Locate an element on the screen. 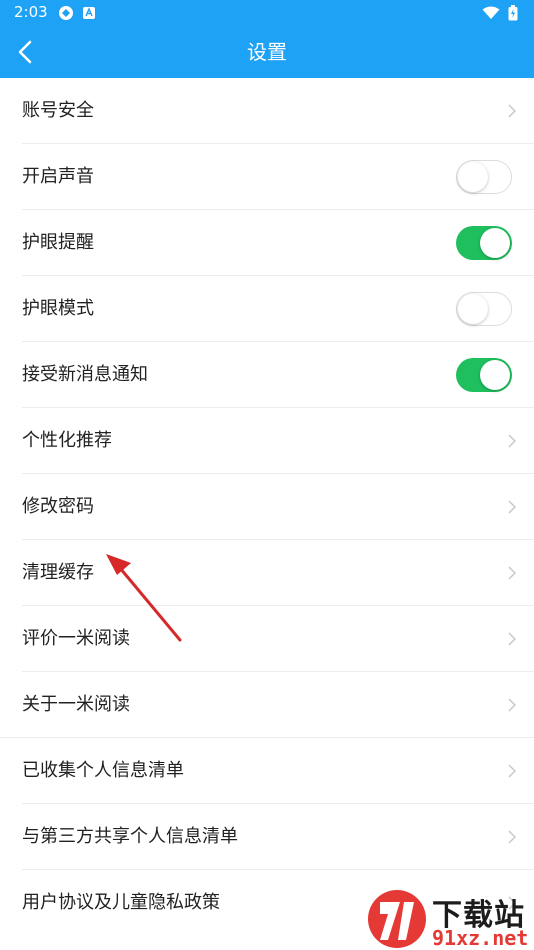 The image size is (534, 950). watermark-domain: 91xz.net is located at coordinates (480, 938).